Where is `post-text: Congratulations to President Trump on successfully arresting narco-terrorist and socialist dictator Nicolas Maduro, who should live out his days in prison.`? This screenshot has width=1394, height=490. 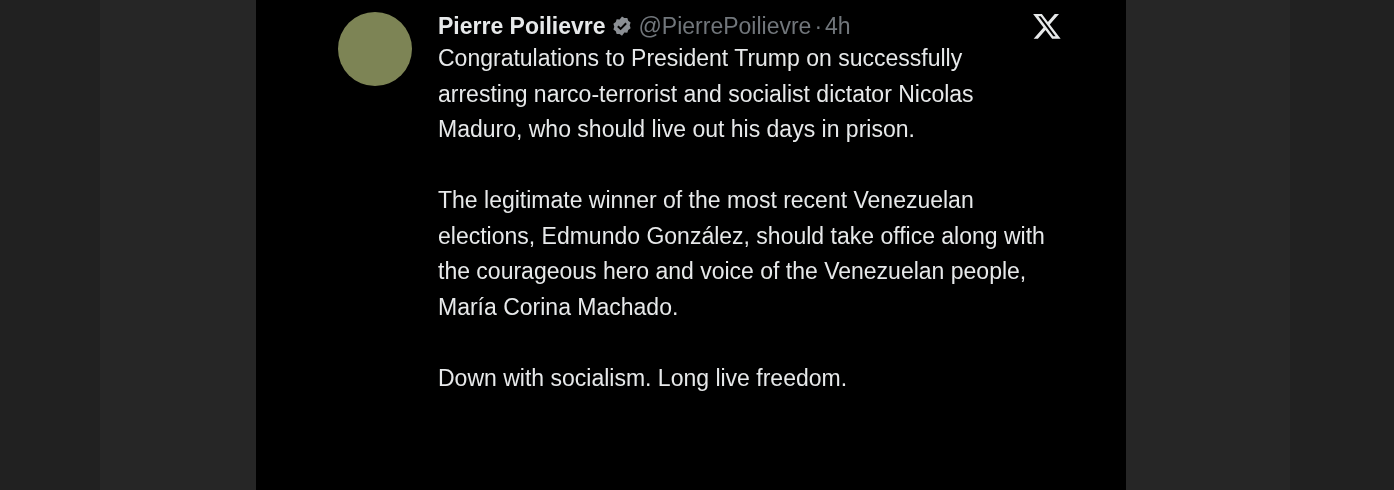 post-text: Congratulations to President Trump on successfully arresting narco-terrorist and socialist dictator Nicolas Maduro, who should live out his days in prison. is located at coordinates (706, 94).